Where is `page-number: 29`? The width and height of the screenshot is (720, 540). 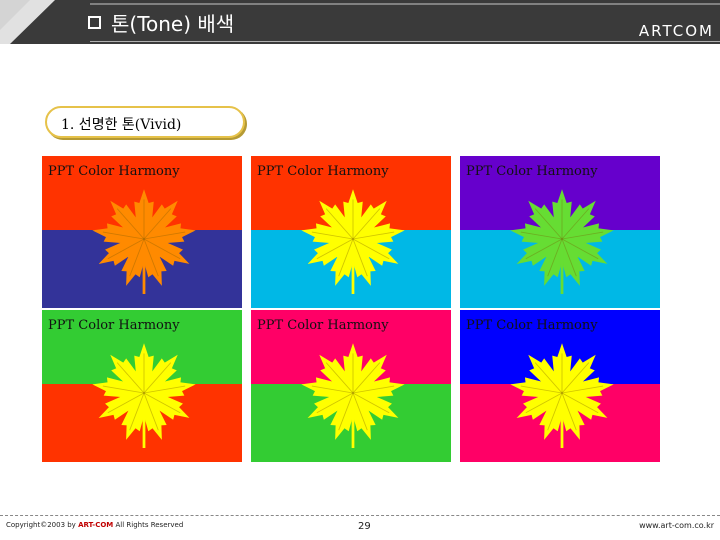
page-number: 29 is located at coordinates (364, 526).